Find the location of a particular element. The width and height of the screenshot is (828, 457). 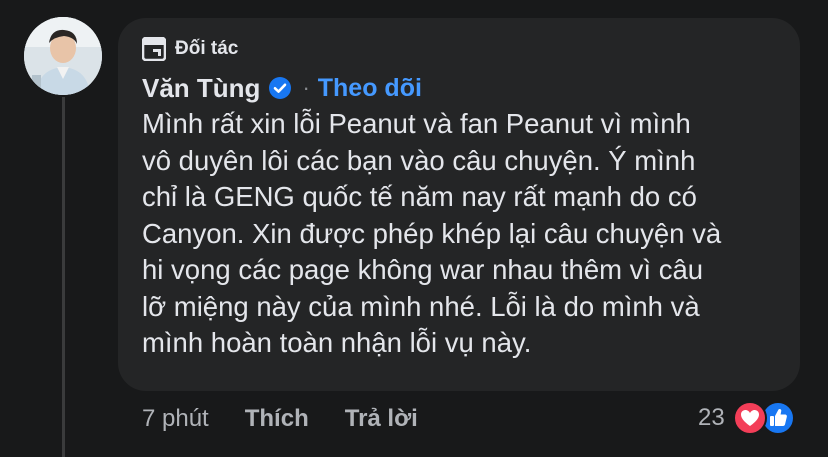

reaction-summary: 23 is located at coordinates (746, 418).